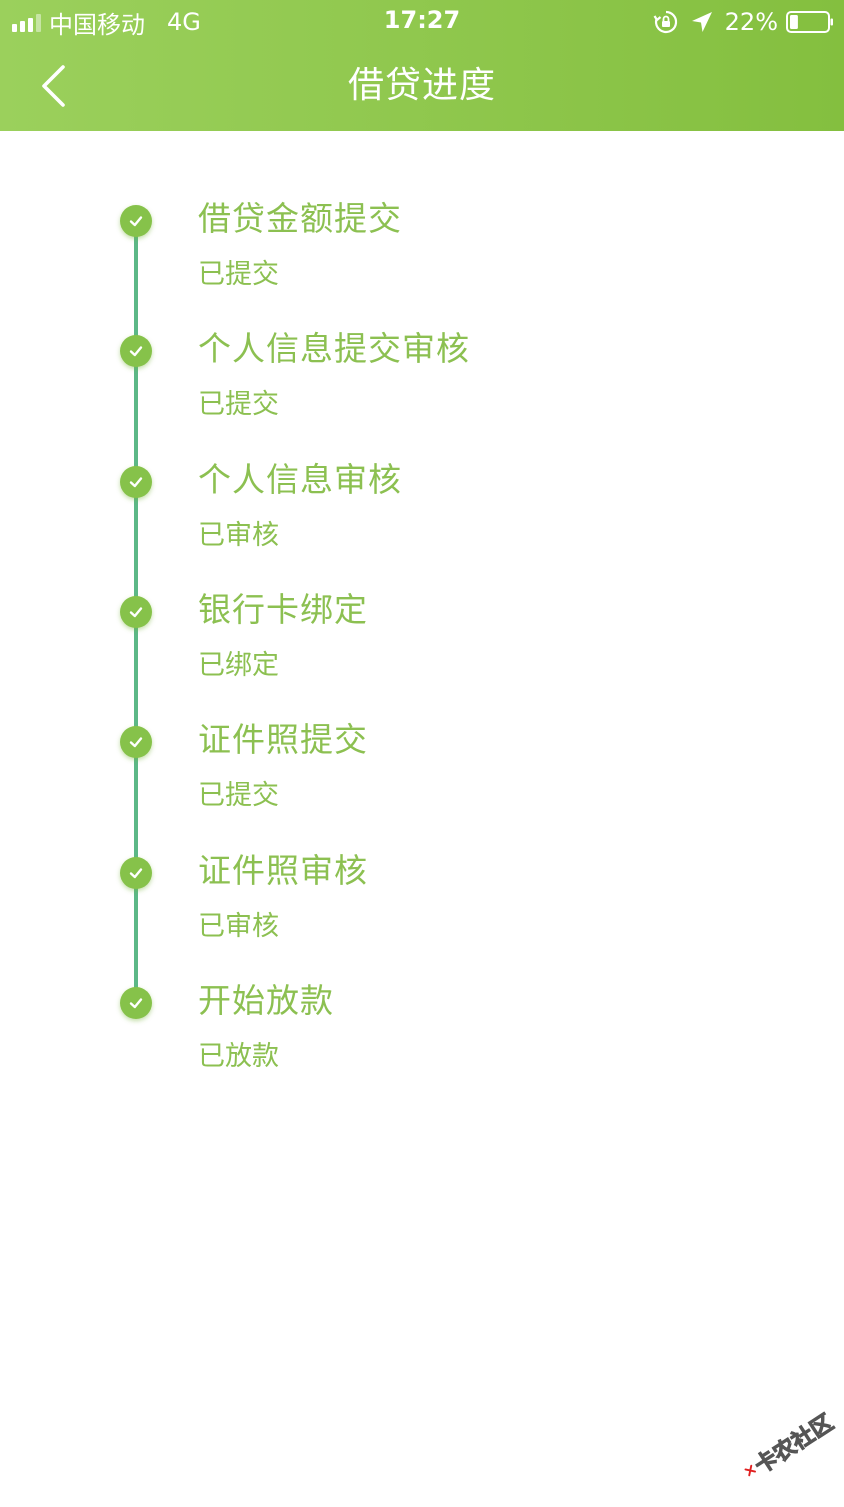 The height and width of the screenshot is (1507, 844). What do you see at coordinates (794, 1445) in the screenshot?
I see `watermark-text: 卡农社区` at bounding box center [794, 1445].